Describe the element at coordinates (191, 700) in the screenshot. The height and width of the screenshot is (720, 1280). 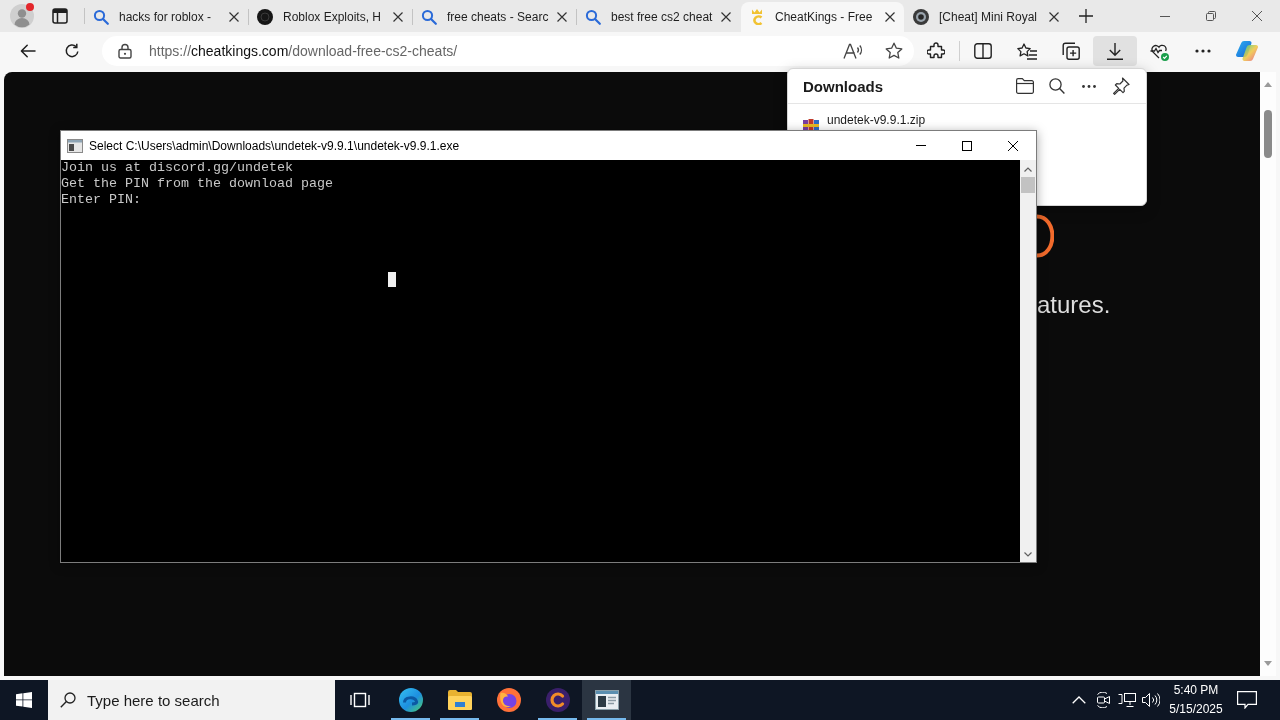
I see `search-field: Type here to search` at that location.